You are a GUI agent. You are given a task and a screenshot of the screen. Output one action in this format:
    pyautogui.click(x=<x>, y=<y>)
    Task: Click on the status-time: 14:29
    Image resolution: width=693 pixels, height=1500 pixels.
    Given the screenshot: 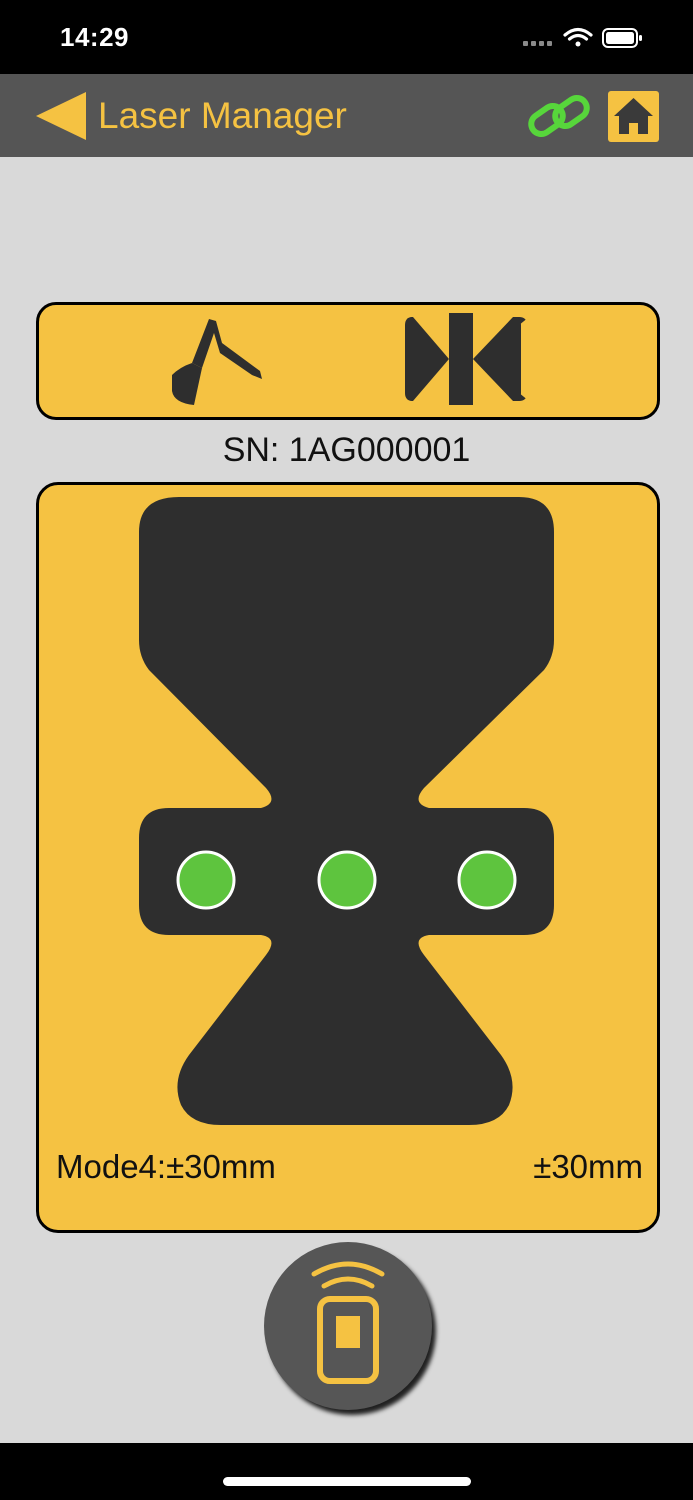 What is the action you would take?
    pyautogui.click(x=94, y=37)
    